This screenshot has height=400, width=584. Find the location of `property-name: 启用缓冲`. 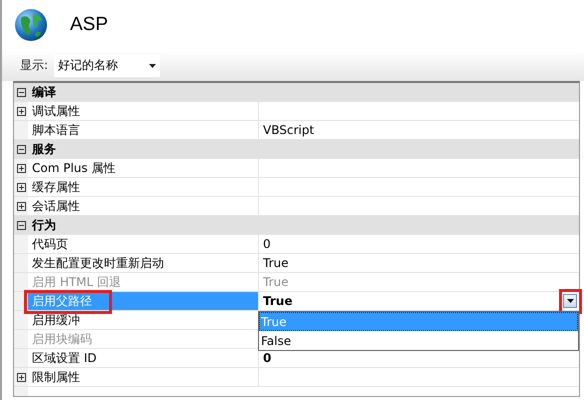

property-name: 启用缓冲 is located at coordinates (143, 320).